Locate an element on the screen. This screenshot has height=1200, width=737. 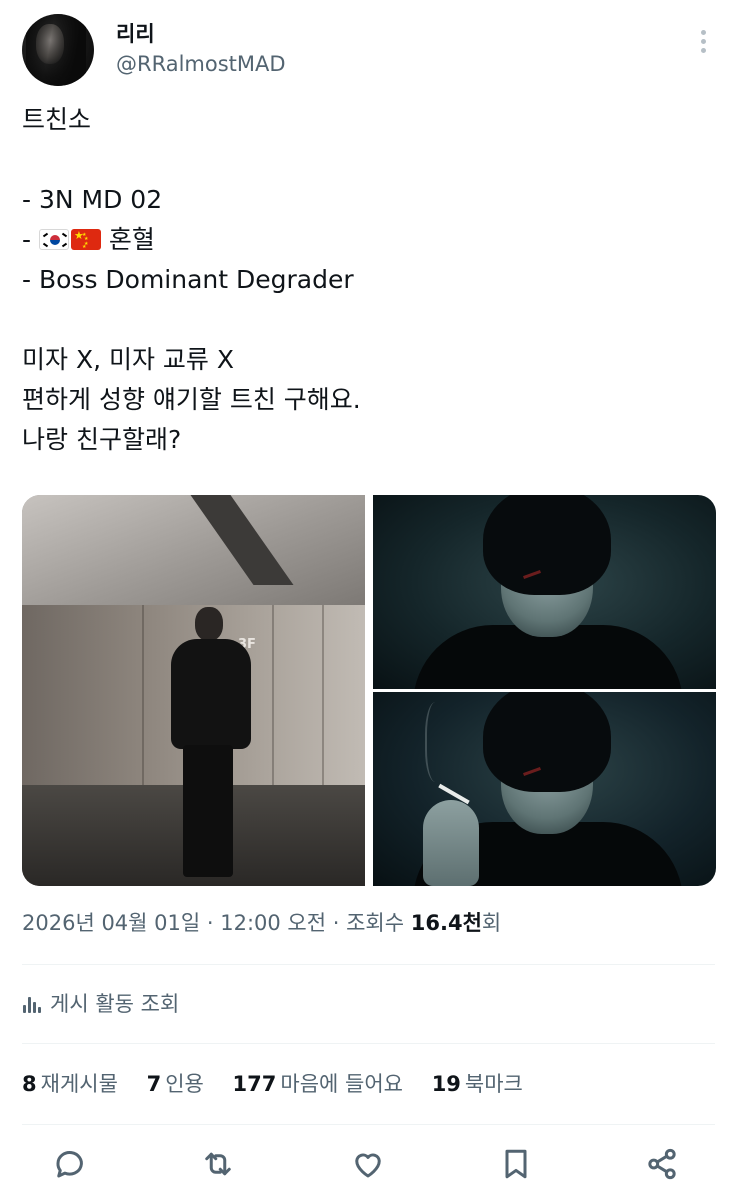
portrait-photo-top is located at coordinates (544, 592).